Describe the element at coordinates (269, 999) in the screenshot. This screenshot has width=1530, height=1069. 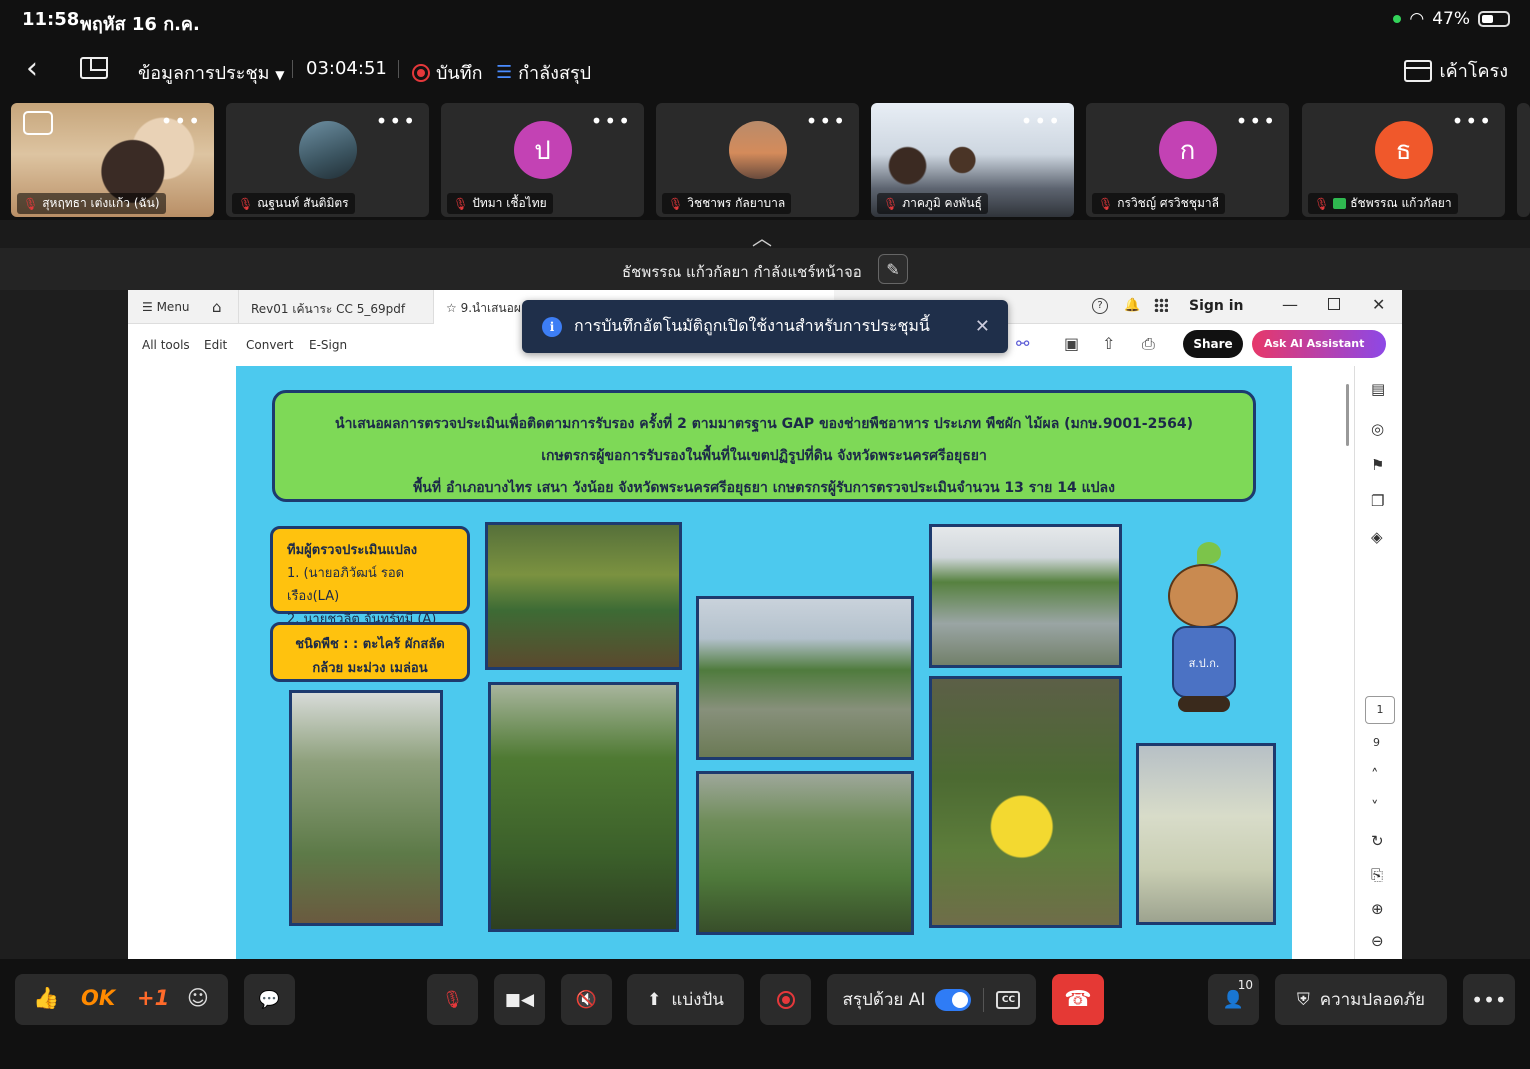
I see `chat-button: 💬` at that location.